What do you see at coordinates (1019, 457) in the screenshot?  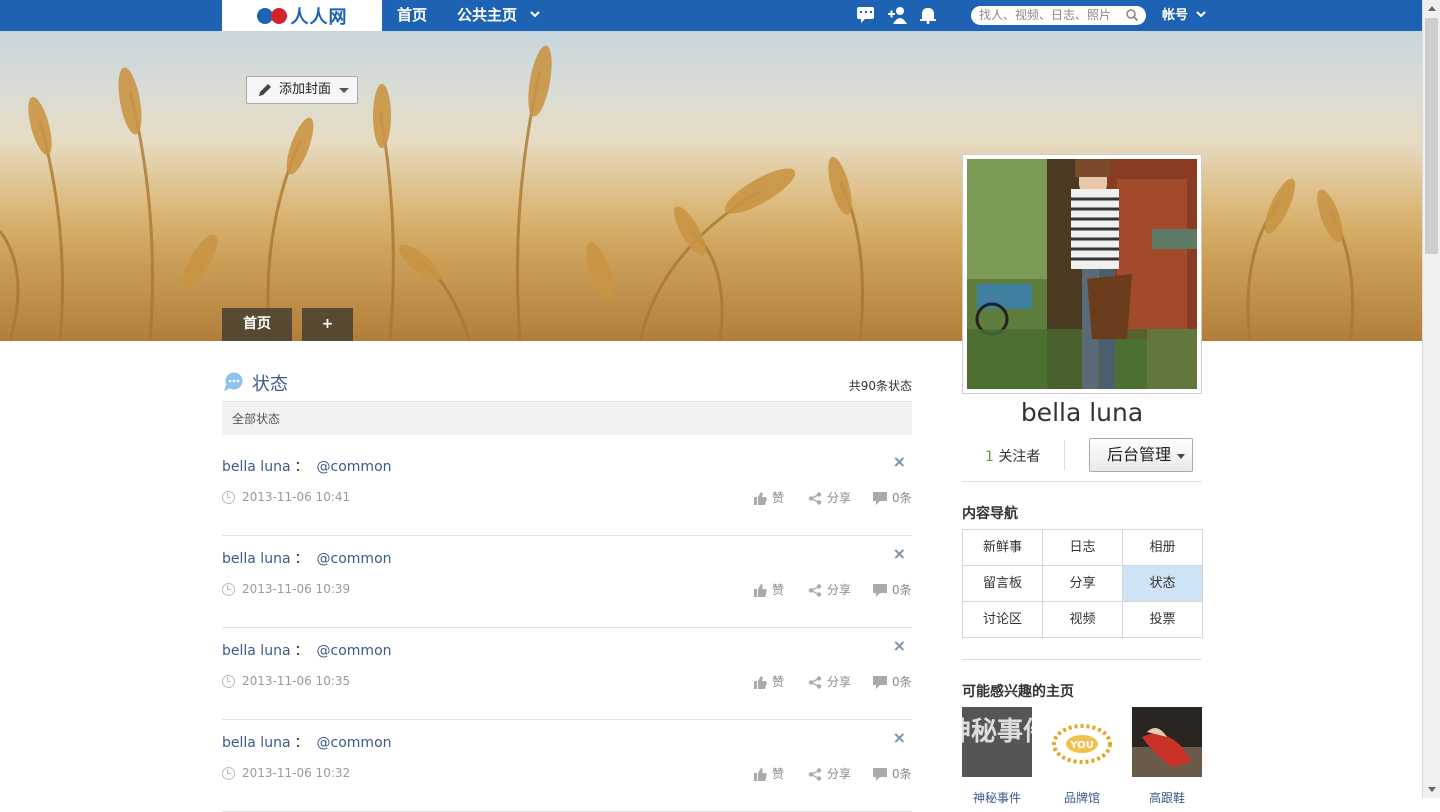 I see `follower-label: 关注者` at bounding box center [1019, 457].